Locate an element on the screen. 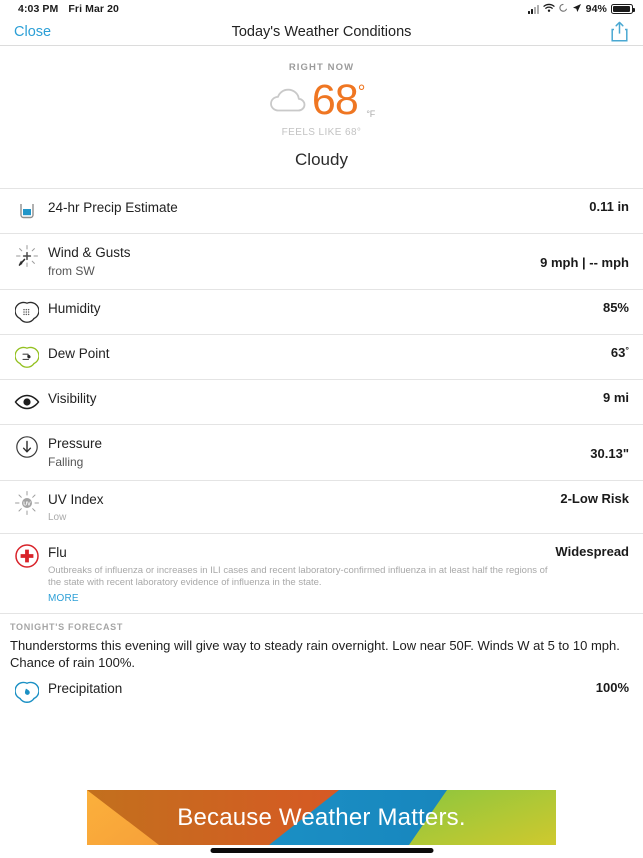  list-item-precip-estimate: 24-hr Precip Estimate 0.11 in is located at coordinates (321, 210).